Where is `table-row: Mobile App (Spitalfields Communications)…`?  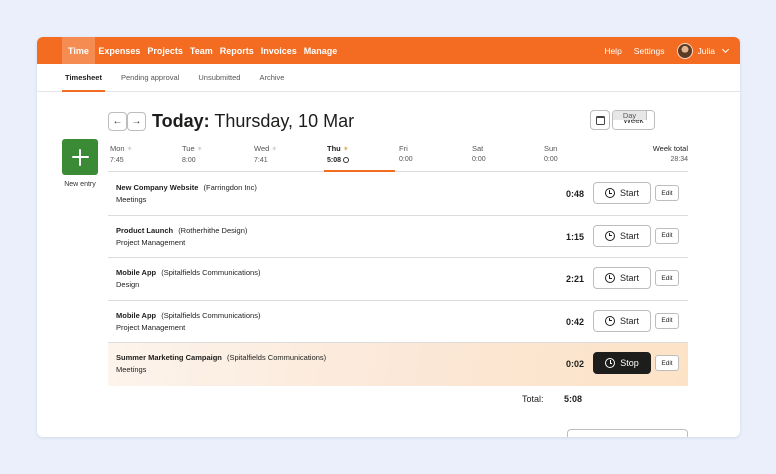 table-row: Mobile App (Spitalfields Communications)… is located at coordinates (398, 279).